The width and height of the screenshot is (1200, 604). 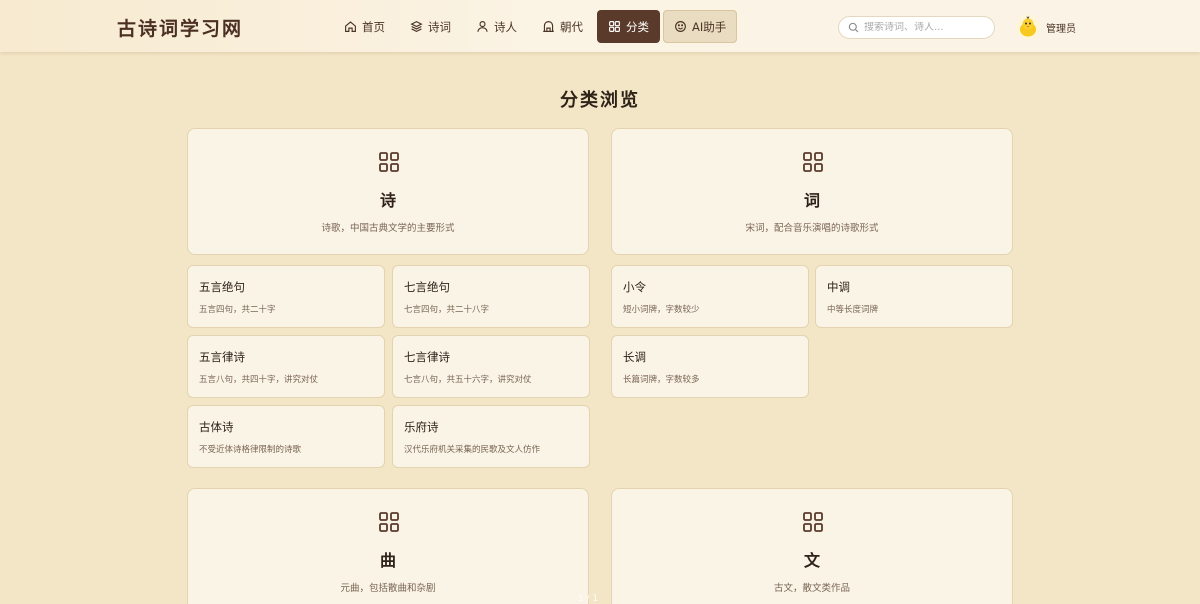 What do you see at coordinates (286, 296) in the screenshot?
I see `subcategory-card: 五言绝句 五言四句，共二十字` at bounding box center [286, 296].